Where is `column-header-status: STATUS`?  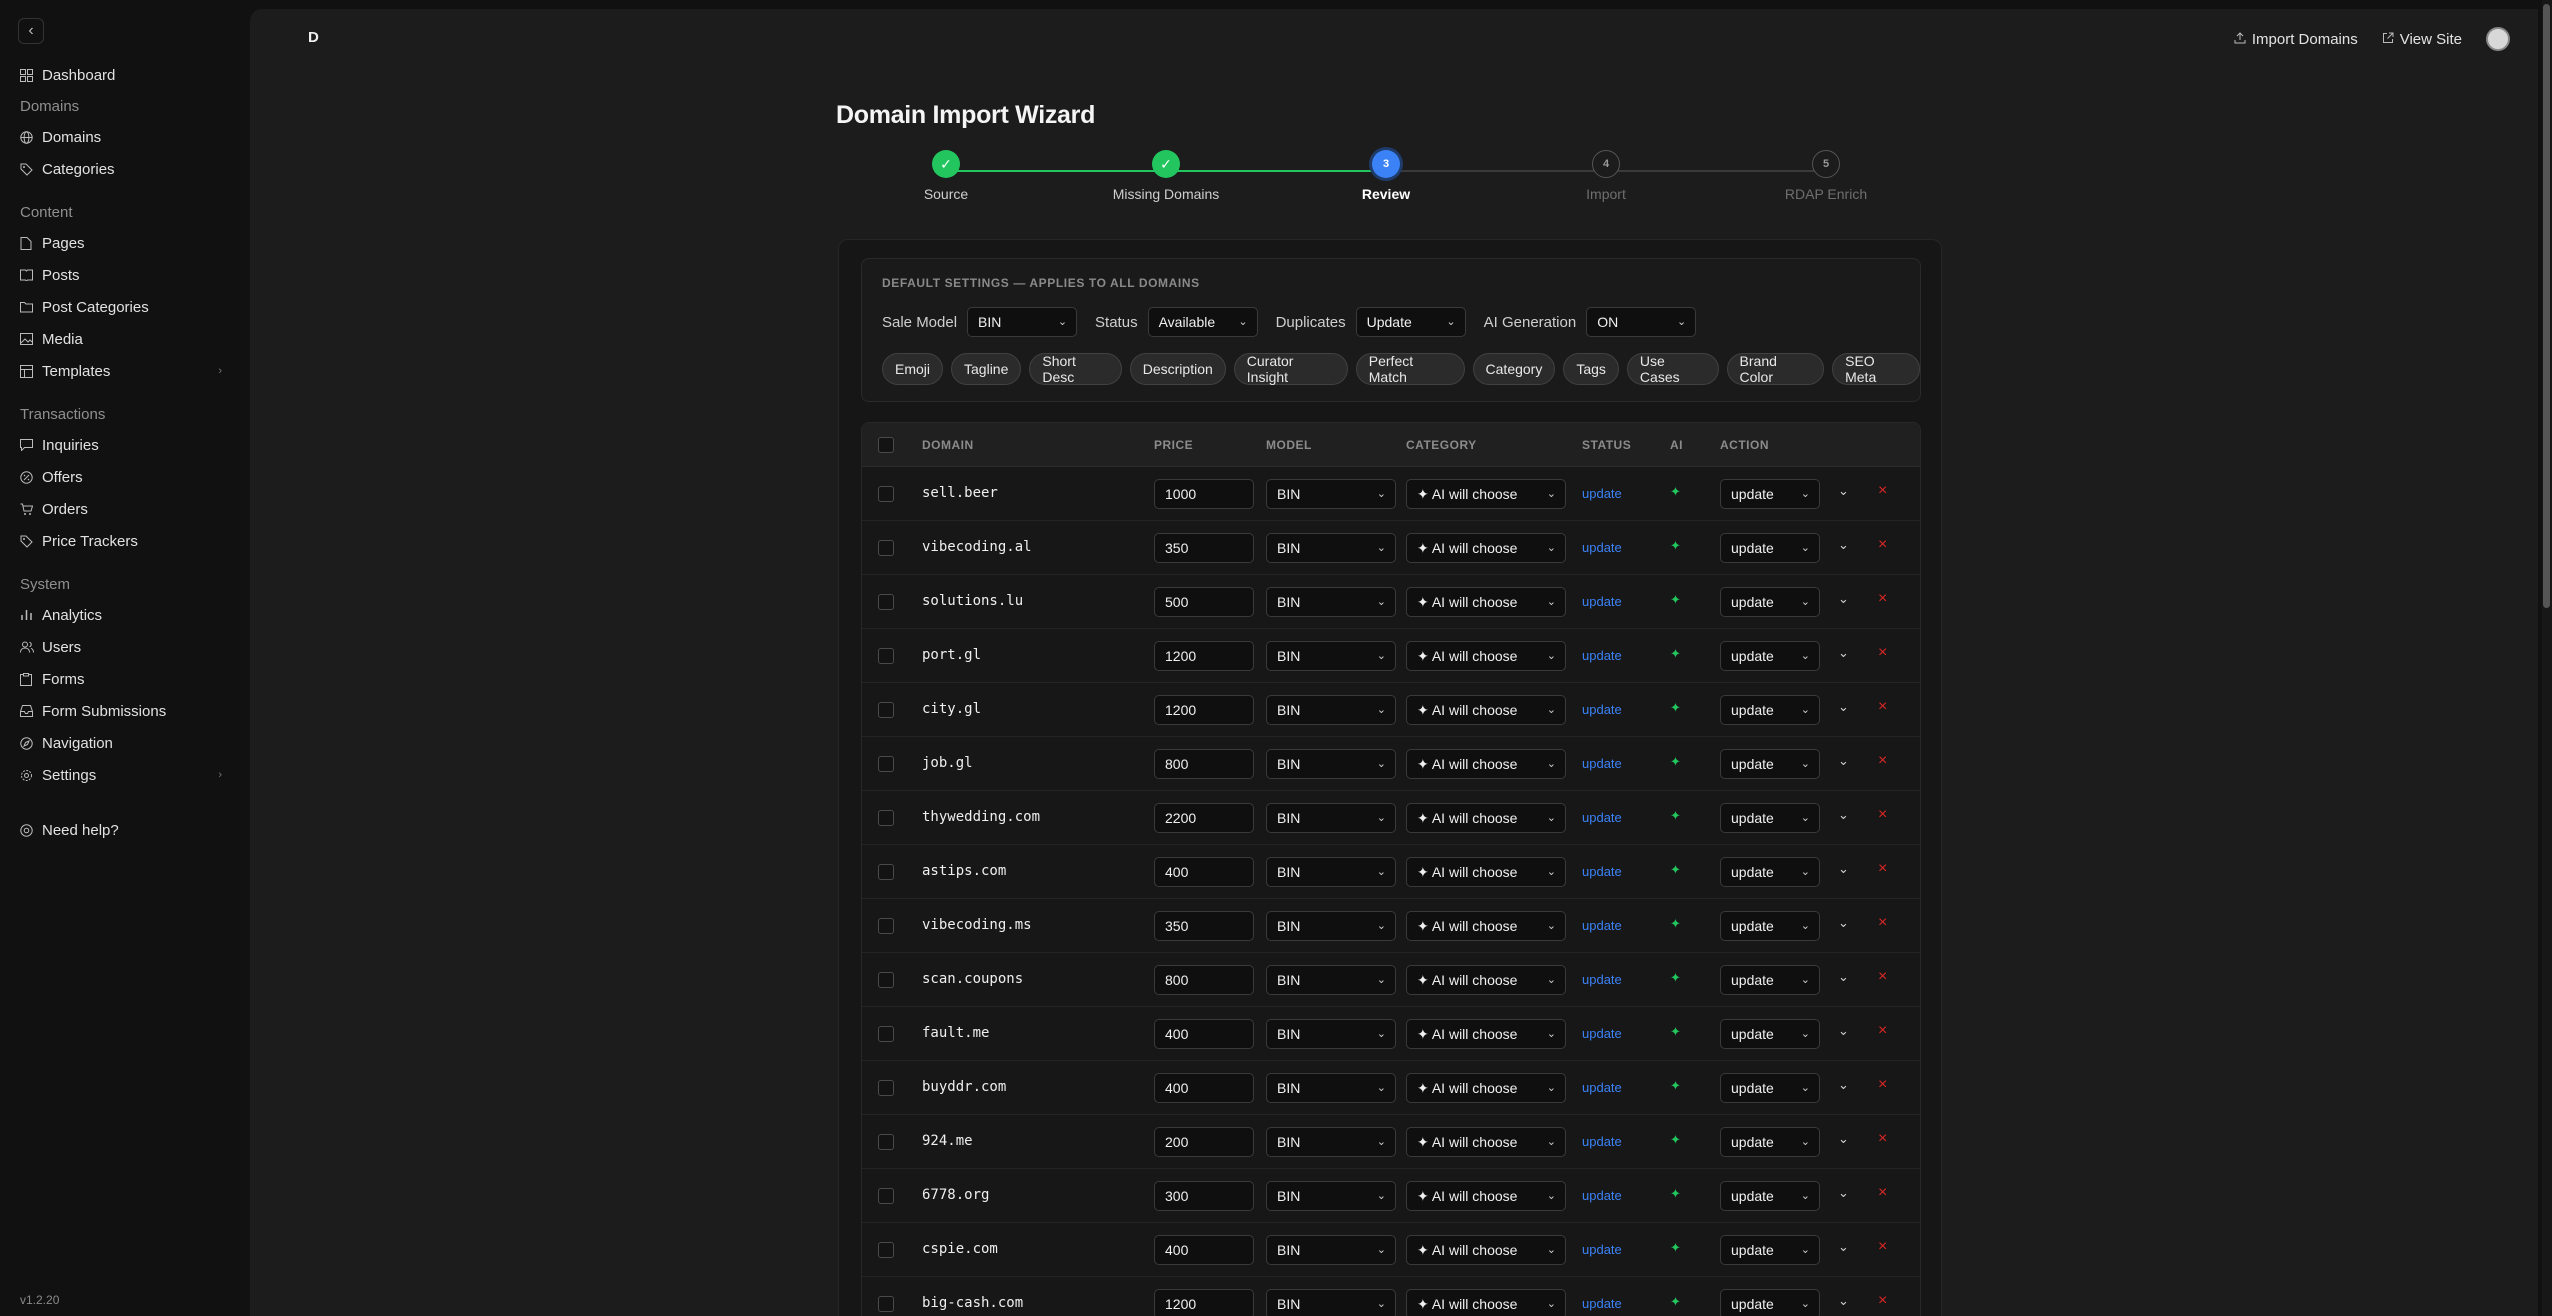 column-header-status: STATUS is located at coordinates (1606, 445).